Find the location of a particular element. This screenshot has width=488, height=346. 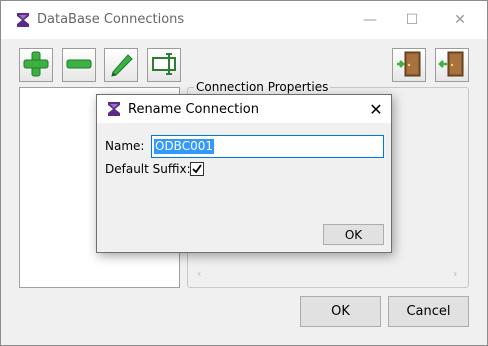

maximize-button: ☐ is located at coordinates (412, 20).